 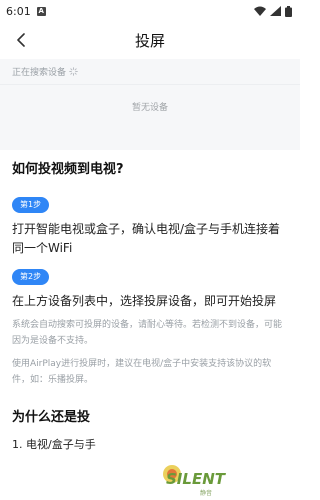 I want to click on device-search-section: 正在搜索设备 暂无设备, so click(x=150, y=93).